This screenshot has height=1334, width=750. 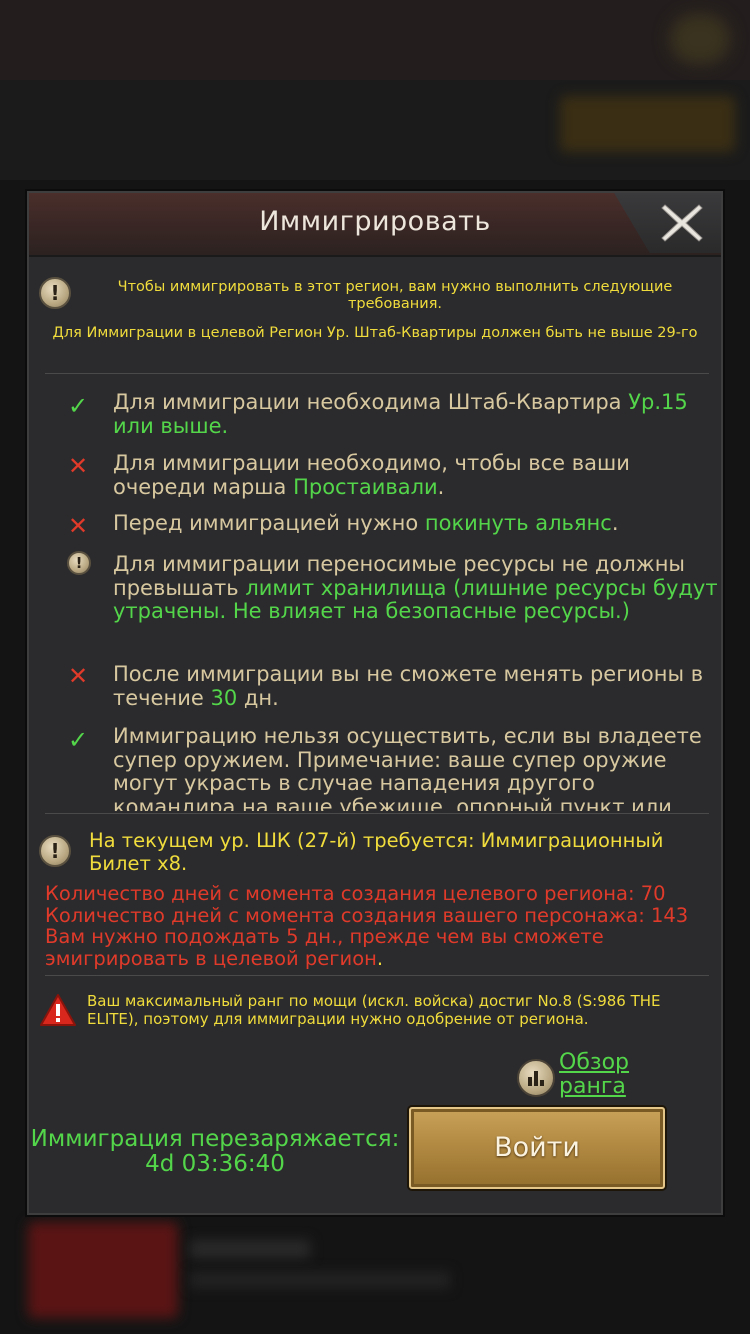 I want to click on warning-icon, so click(x=58, y=1010).